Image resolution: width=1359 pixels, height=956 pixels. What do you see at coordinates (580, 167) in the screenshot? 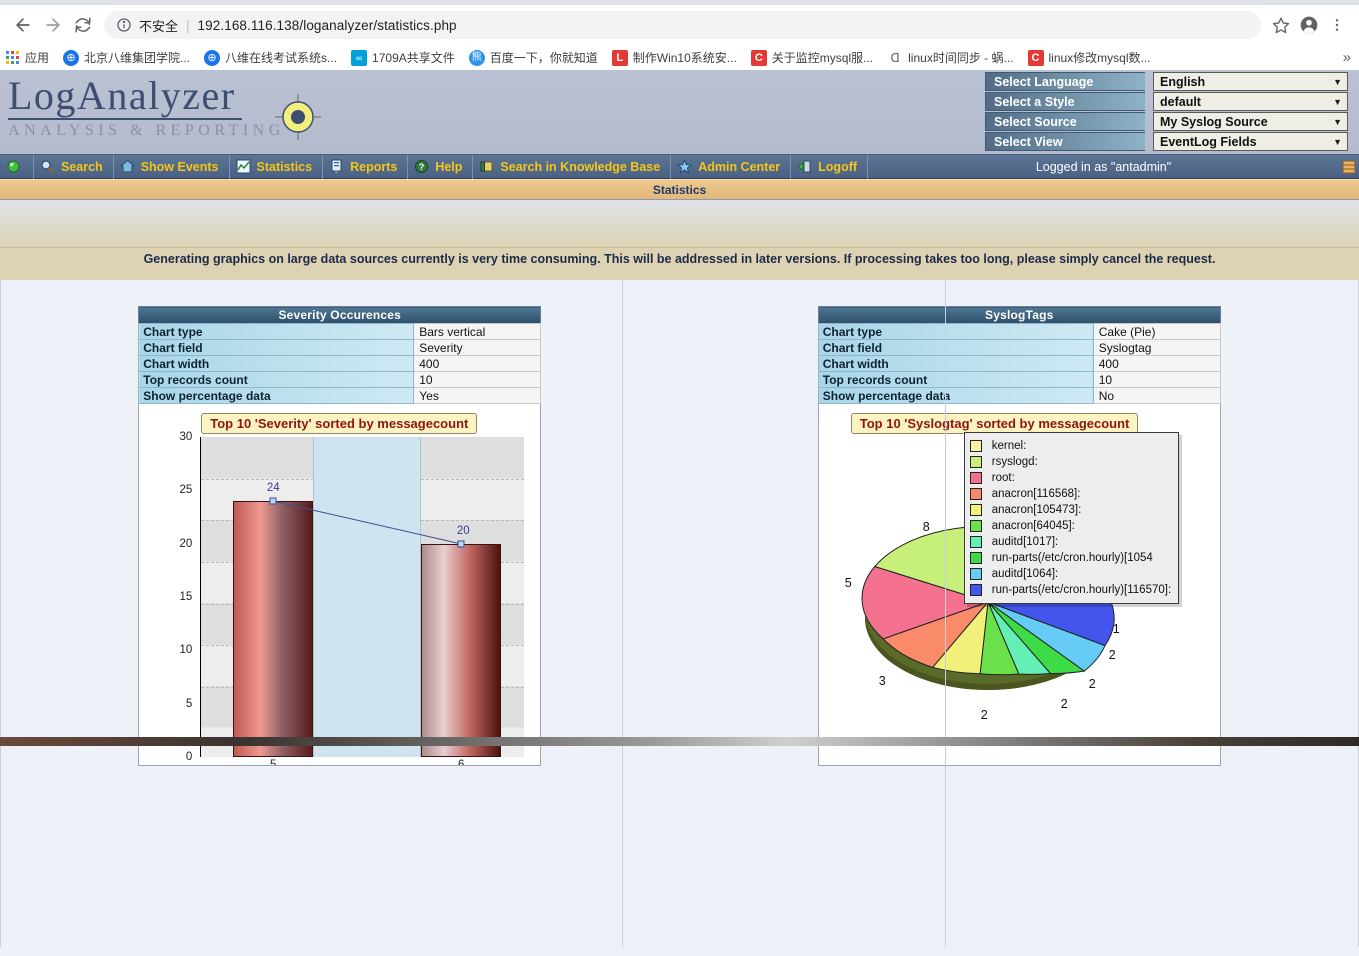
I see `nav-label: Search in Knowledge Base` at bounding box center [580, 167].